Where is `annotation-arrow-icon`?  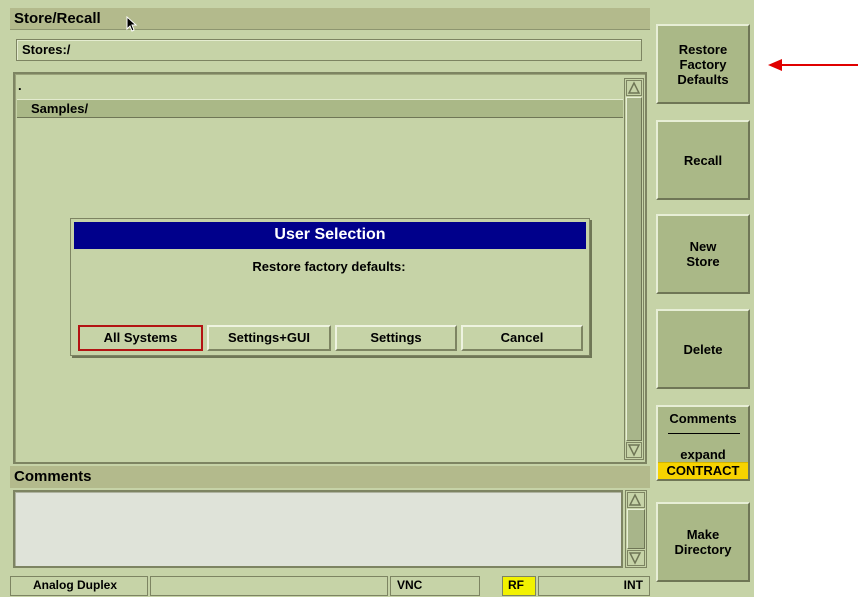 annotation-arrow-icon is located at coordinates (813, 65).